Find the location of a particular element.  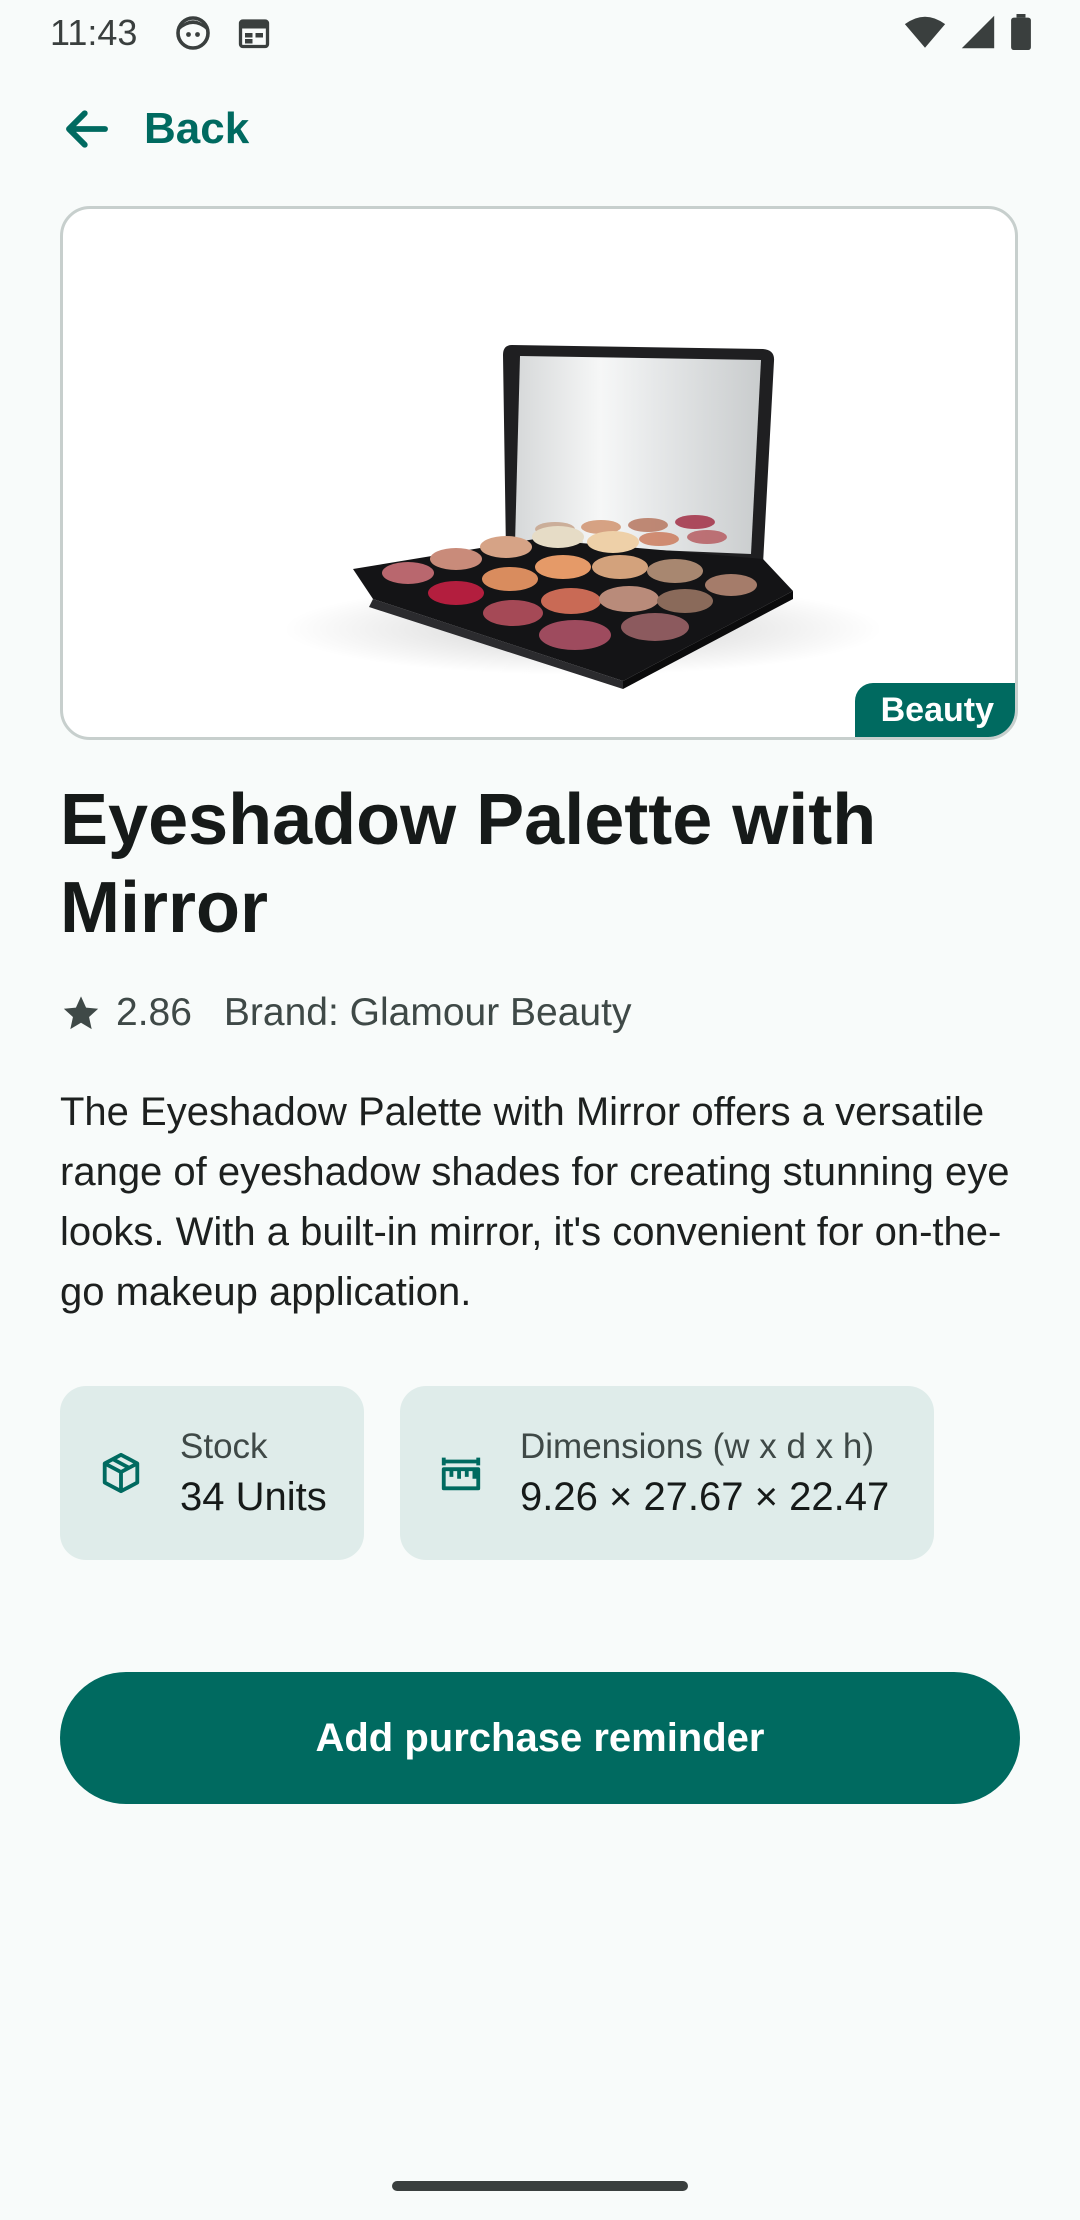

battery-icon is located at coordinates (1021, 32).